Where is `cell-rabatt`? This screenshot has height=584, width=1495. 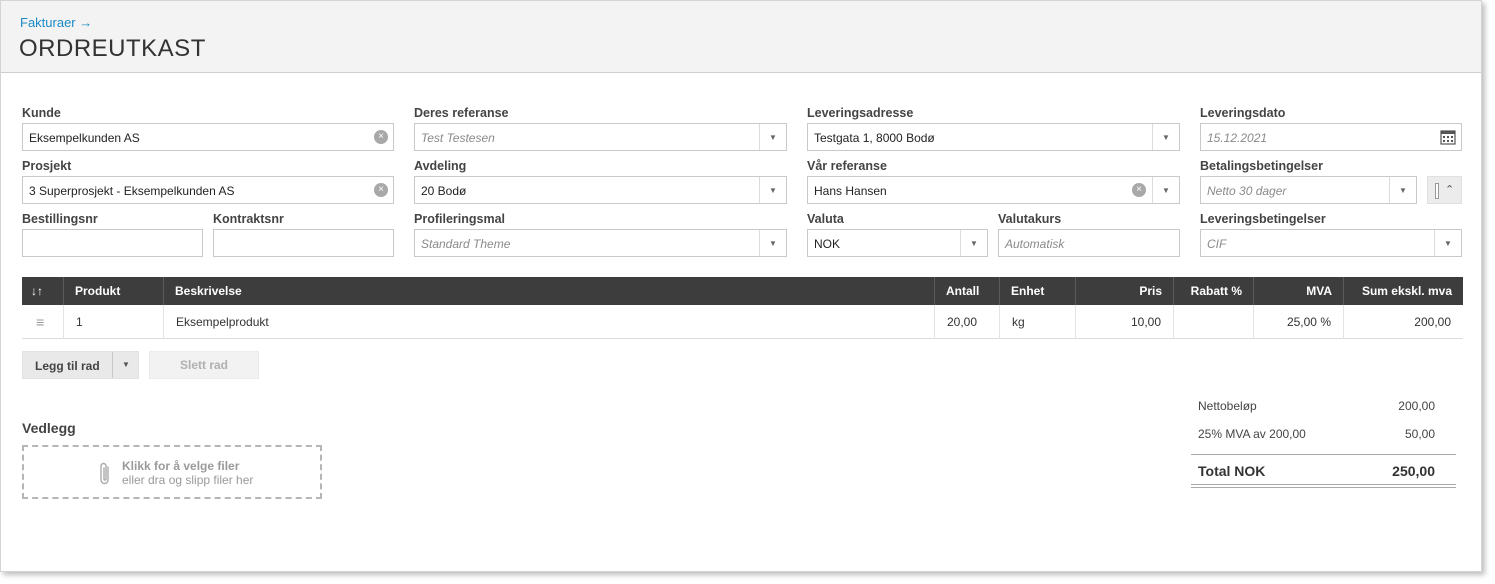 cell-rabatt is located at coordinates (1213, 322).